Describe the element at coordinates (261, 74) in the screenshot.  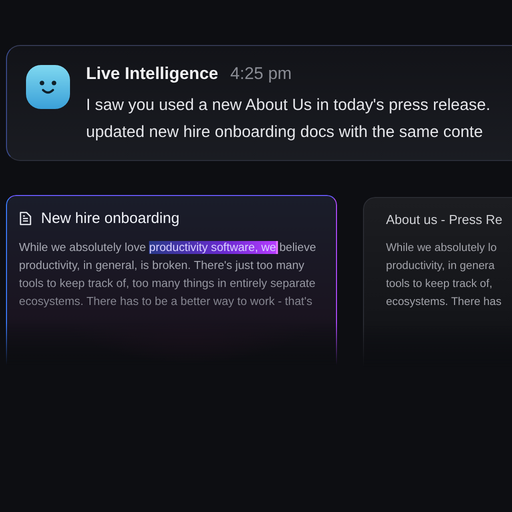
I see `message-time: 4:25 pm` at that location.